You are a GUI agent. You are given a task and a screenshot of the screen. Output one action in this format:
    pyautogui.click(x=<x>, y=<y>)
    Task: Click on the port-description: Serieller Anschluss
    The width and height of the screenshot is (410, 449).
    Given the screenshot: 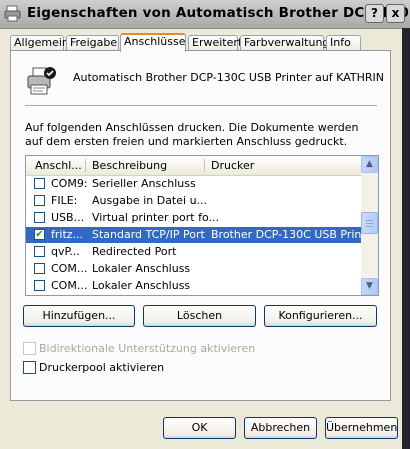 What is the action you would take?
    pyautogui.click(x=144, y=183)
    